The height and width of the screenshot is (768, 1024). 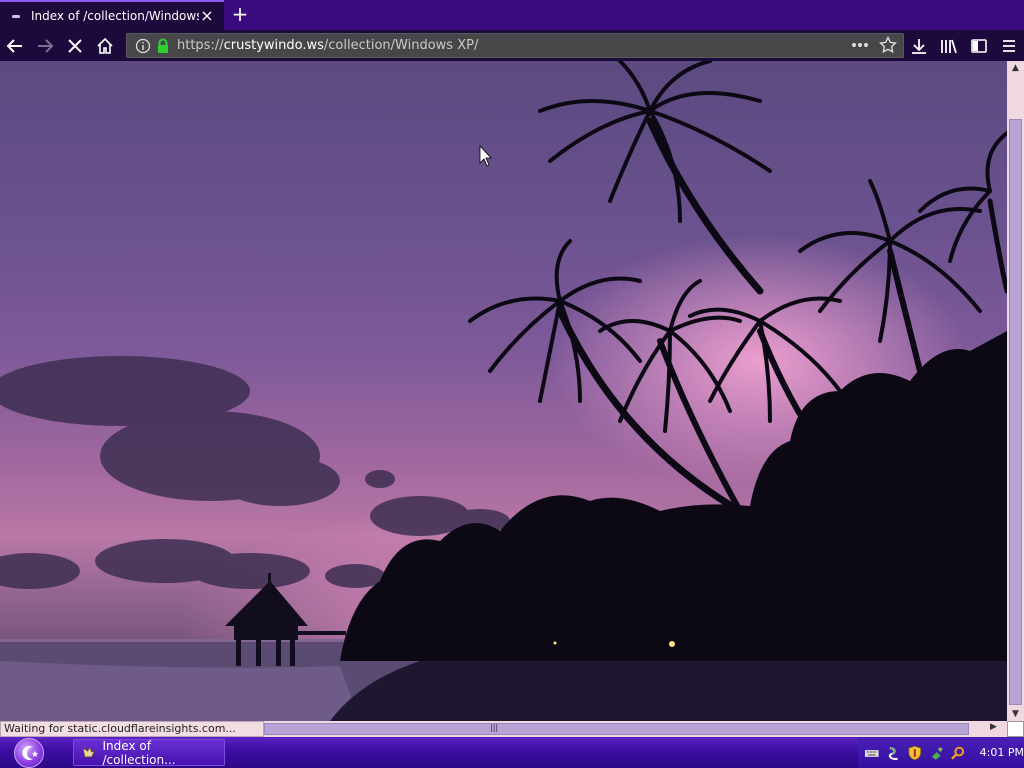 I want to click on vertical-scrollbar: ▲ ▼, so click(x=1015, y=391).